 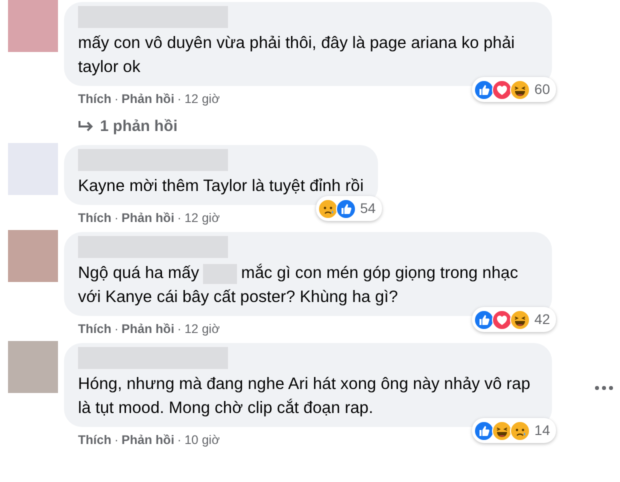 What do you see at coordinates (202, 440) in the screenshot?
I see `timestamp: 10 giờ` at bounding box center [202, 440].